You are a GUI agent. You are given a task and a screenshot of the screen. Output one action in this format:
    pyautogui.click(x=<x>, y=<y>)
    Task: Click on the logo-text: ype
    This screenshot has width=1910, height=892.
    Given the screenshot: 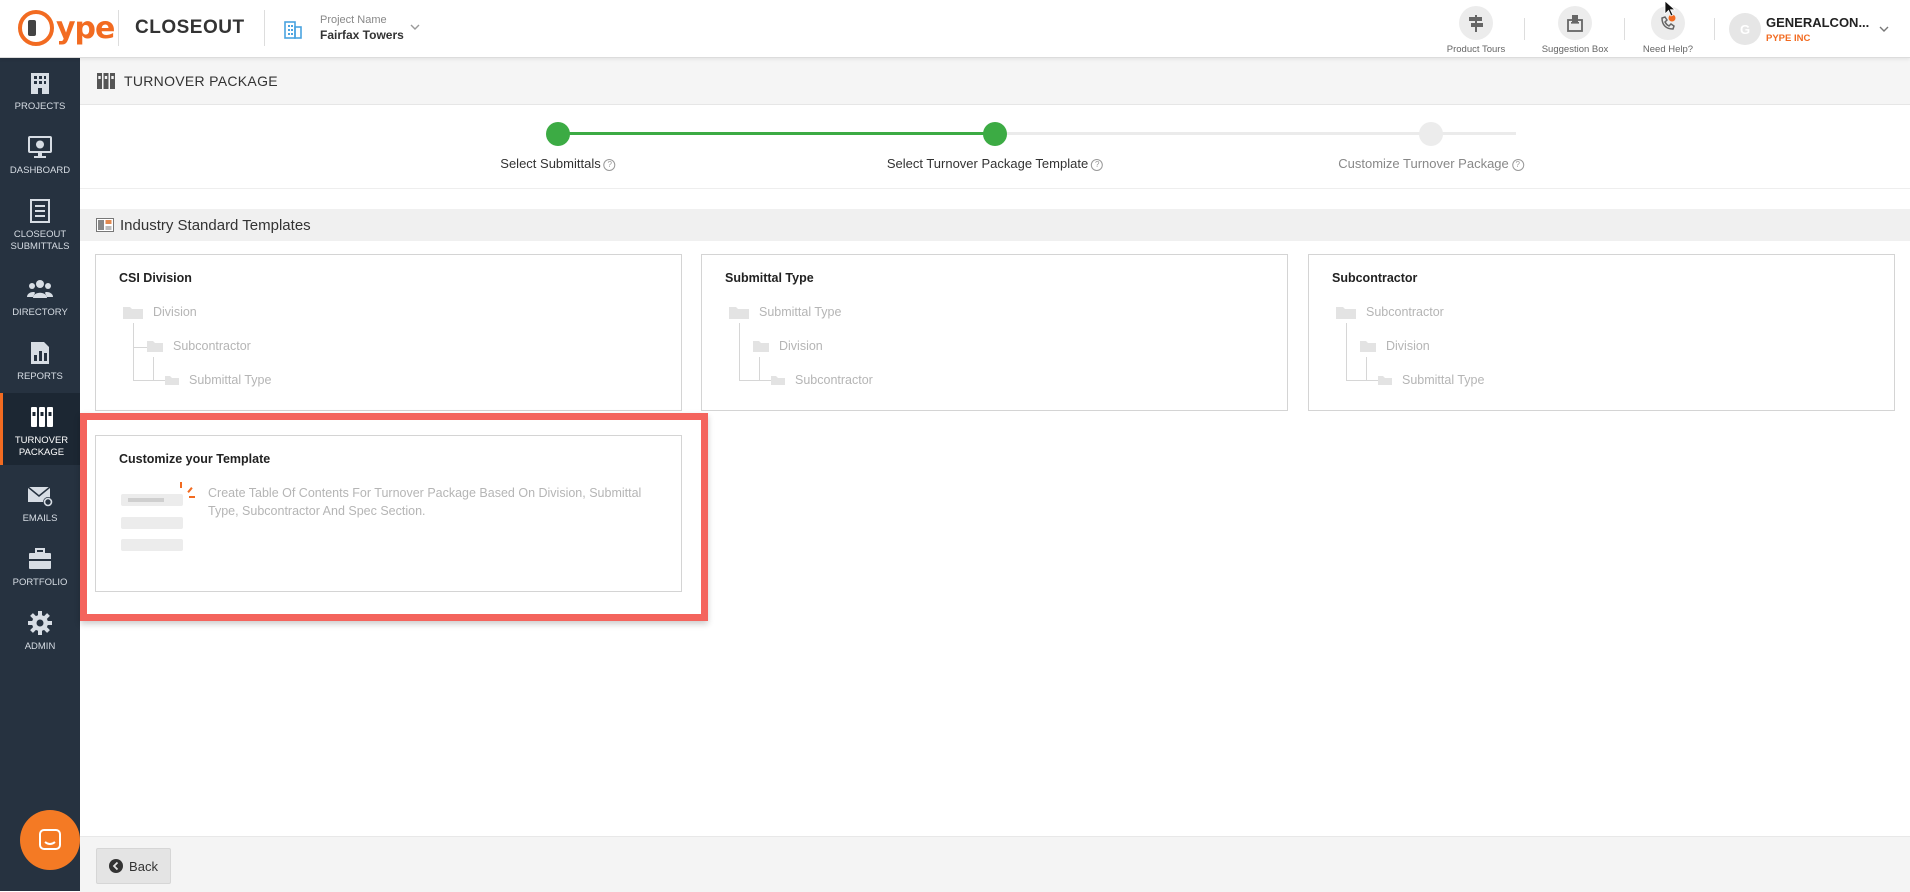 What is the action you would take?
    pyautogui.click(x=85, y=28)
    